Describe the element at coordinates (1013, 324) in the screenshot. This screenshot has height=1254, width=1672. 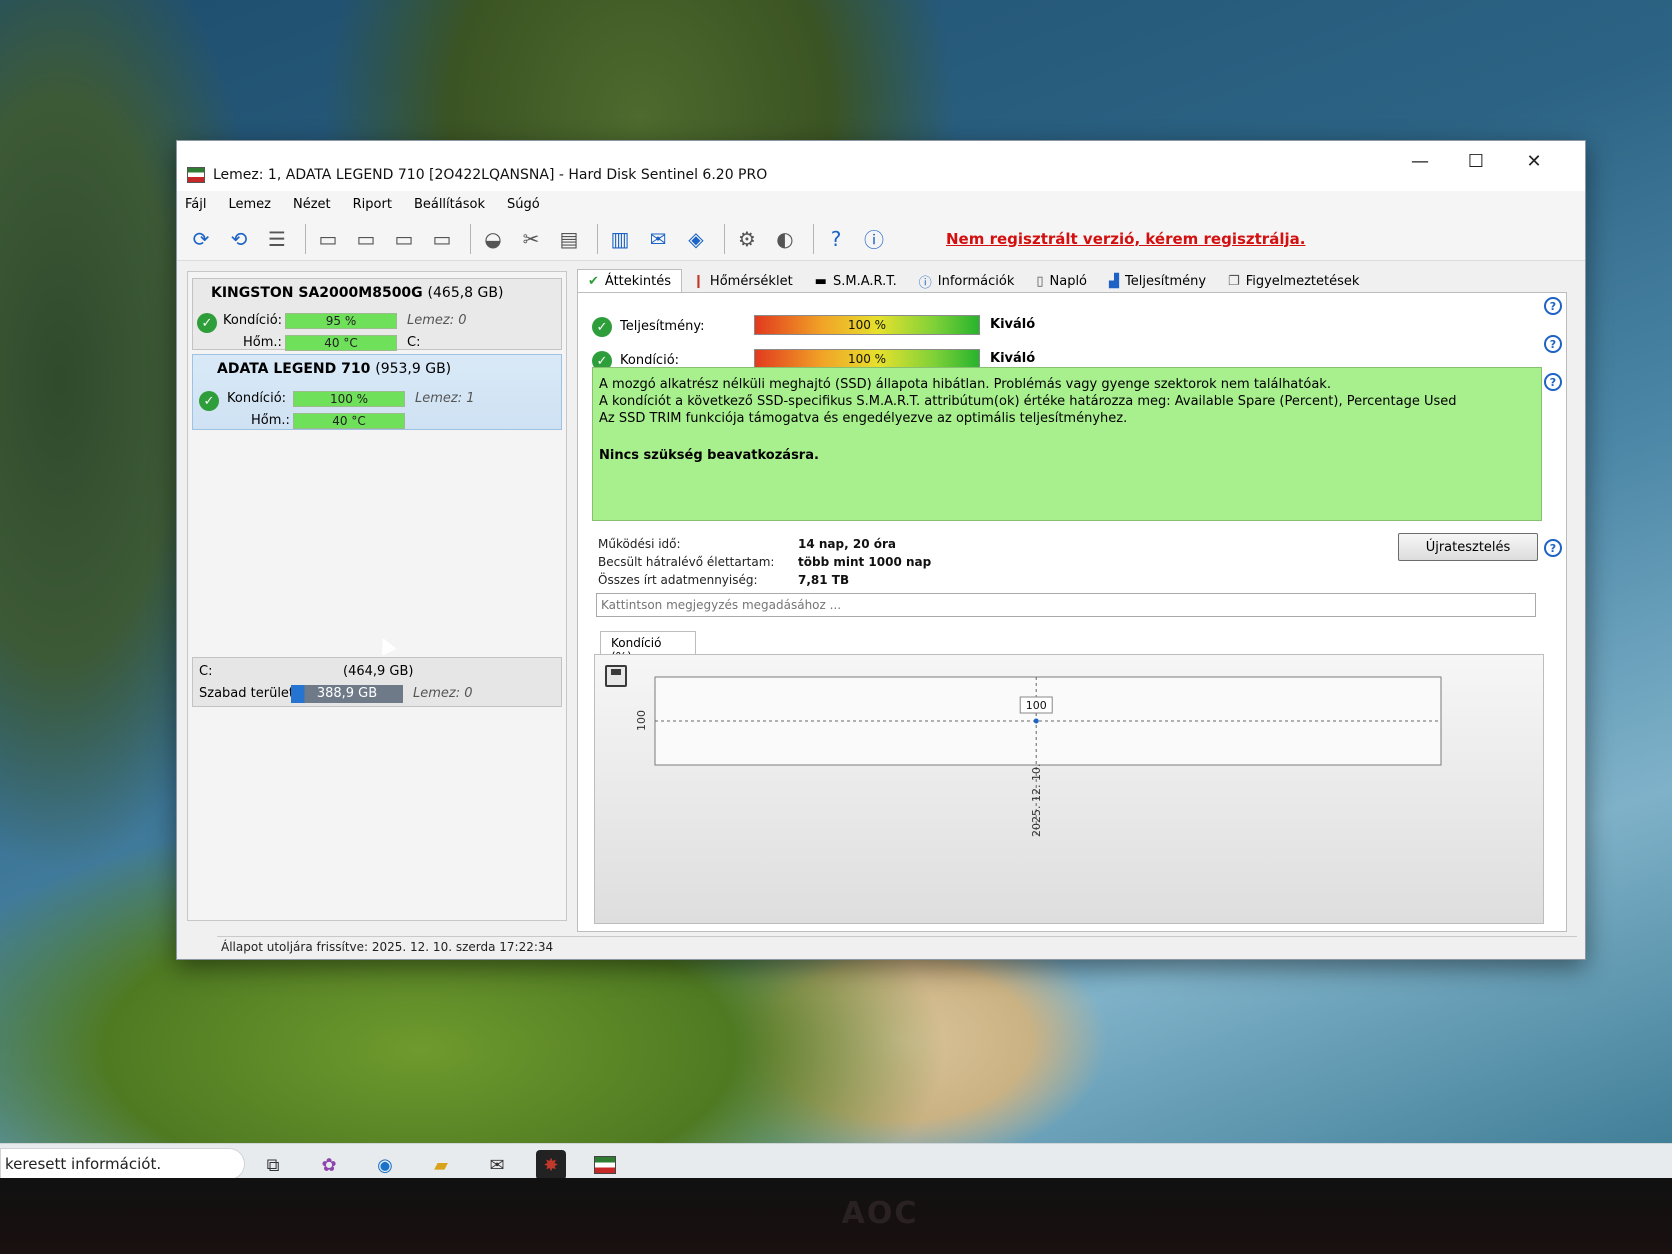
I see `performance-rating: Kiváló` at that location.